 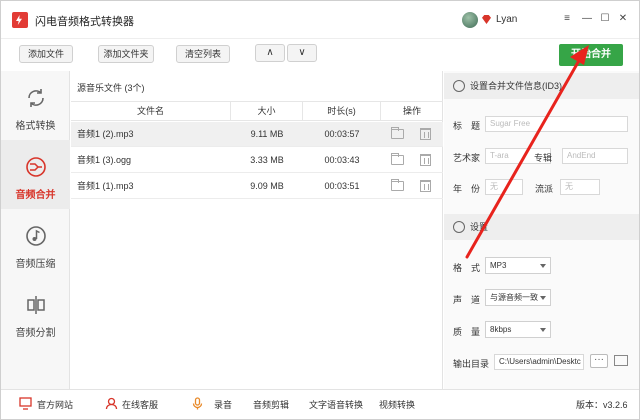 I want to click on app-title: 闪电音频格式转换器, so click(x=84, y=22).